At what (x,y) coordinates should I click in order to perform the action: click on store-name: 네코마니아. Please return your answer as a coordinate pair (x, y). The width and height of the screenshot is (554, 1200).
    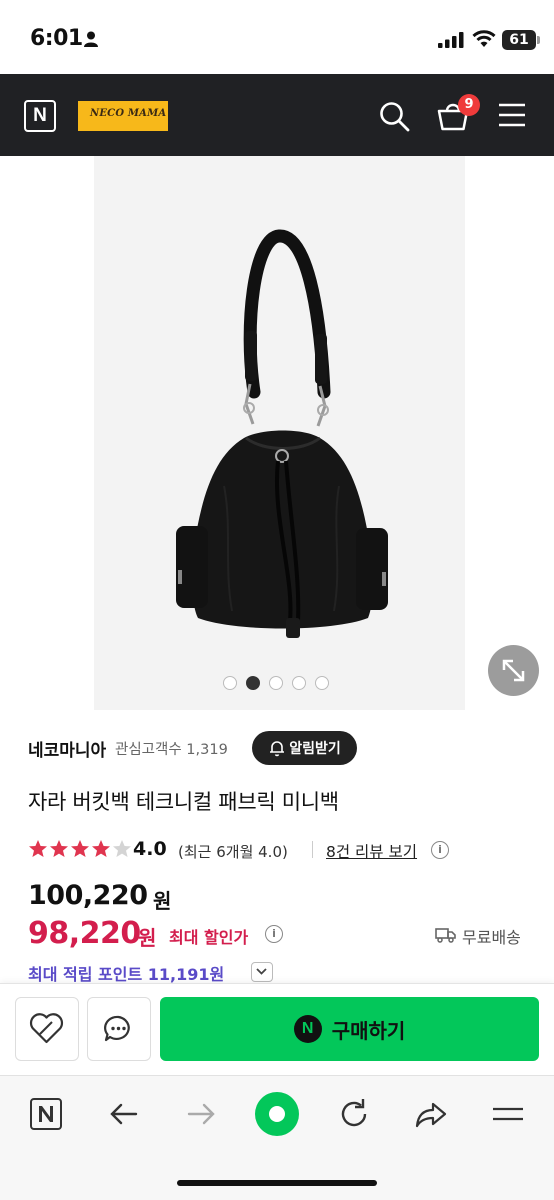
    Looking at the image, I should click on (67, 748).